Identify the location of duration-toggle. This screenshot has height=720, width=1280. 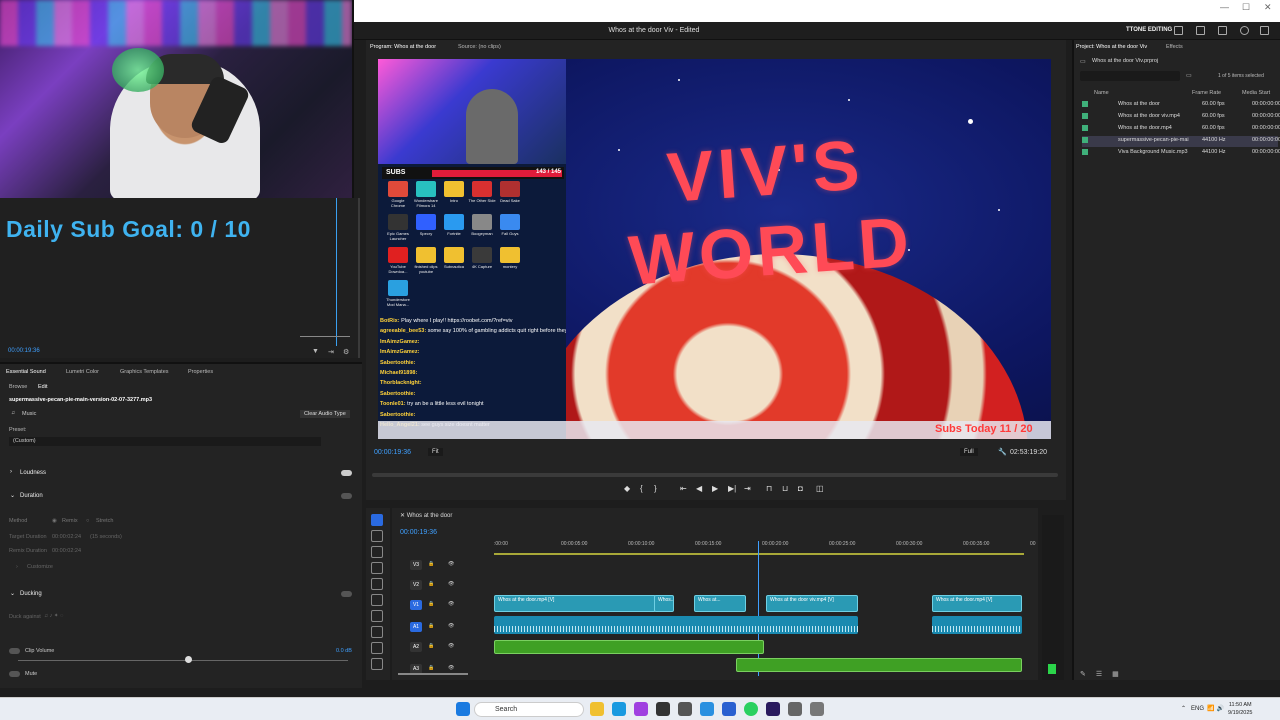
(346, 496).